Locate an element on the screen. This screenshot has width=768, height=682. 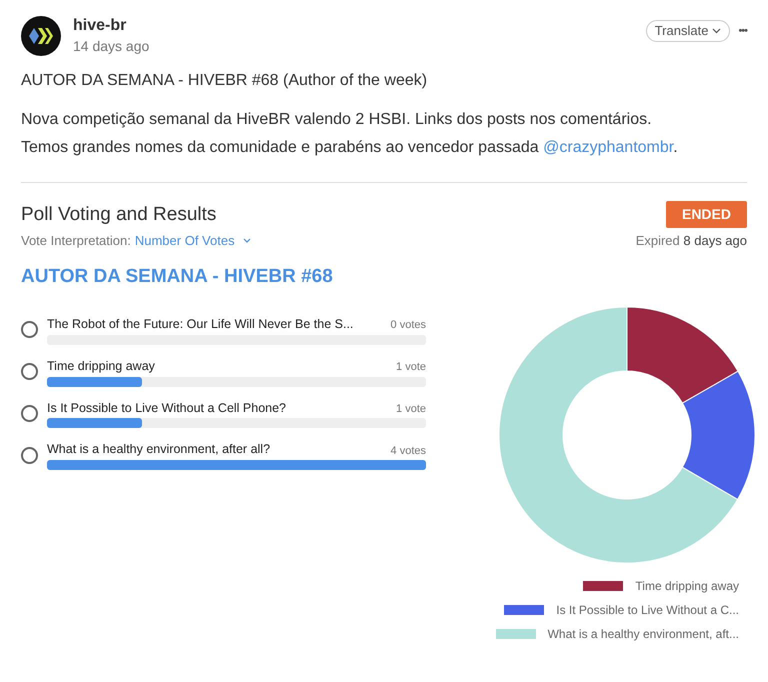
status-badge: ENDED is located at coordinates (706, 214).